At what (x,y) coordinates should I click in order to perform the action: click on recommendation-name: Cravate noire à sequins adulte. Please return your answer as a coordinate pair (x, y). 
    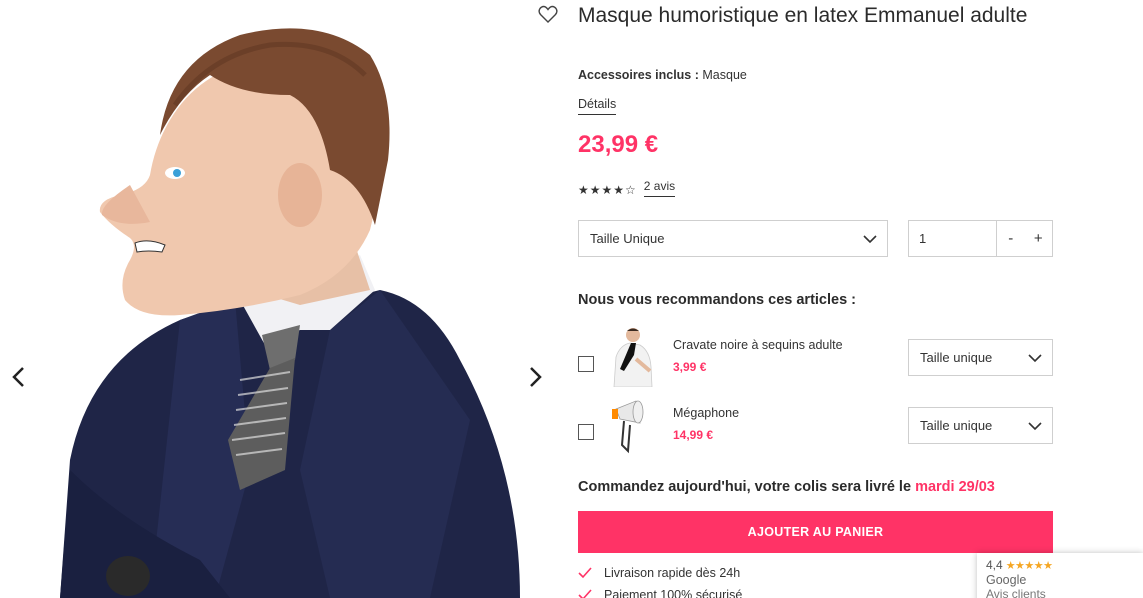
    Looking at the image, I should click on (758, 345).